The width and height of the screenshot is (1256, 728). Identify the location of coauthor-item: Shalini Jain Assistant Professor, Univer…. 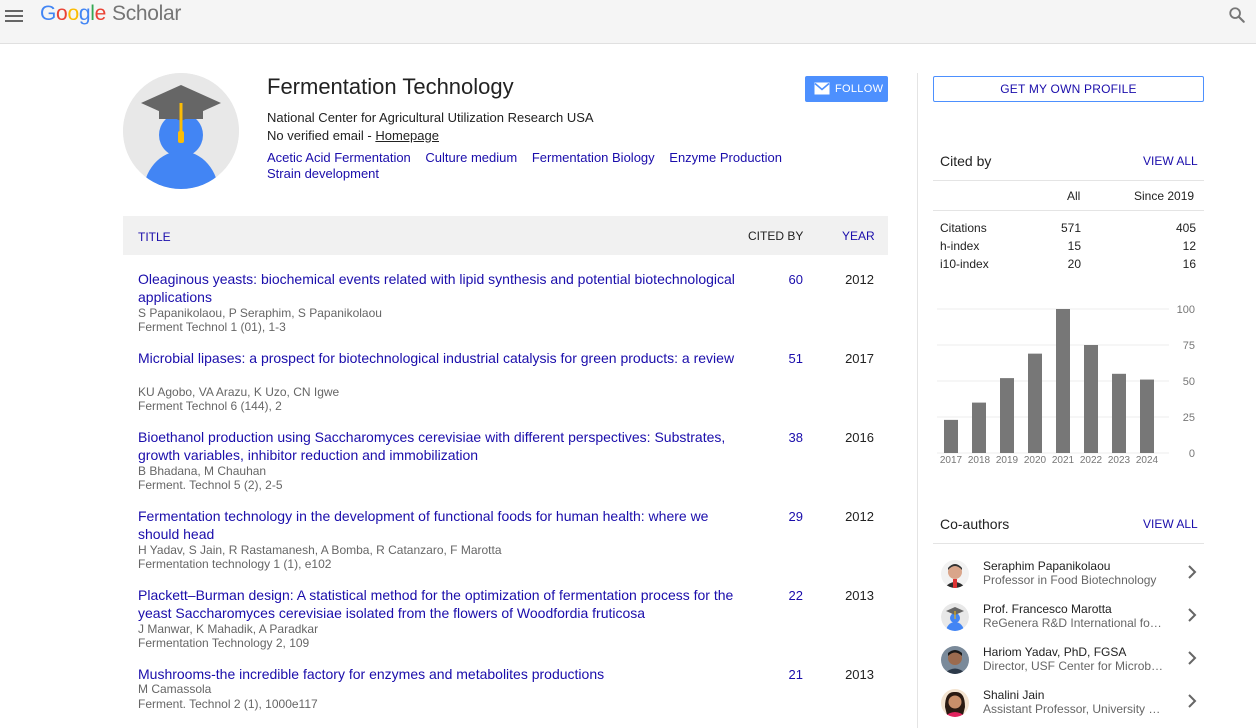
(1068, 706).